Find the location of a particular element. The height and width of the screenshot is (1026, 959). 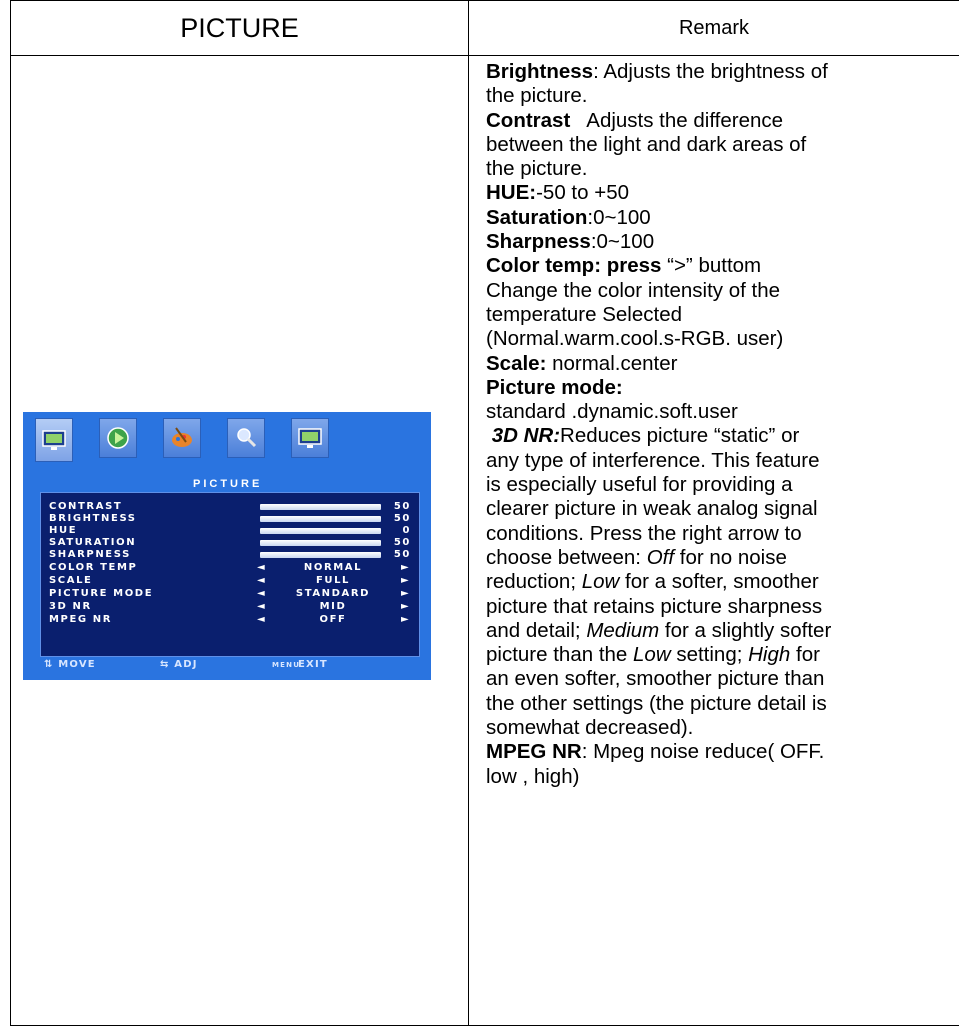

osd-icon-bar is located at coordinates (230, 446).